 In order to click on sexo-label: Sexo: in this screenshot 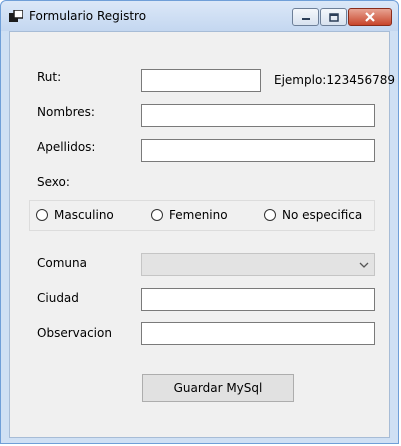, I will do `click(53, 182)`.